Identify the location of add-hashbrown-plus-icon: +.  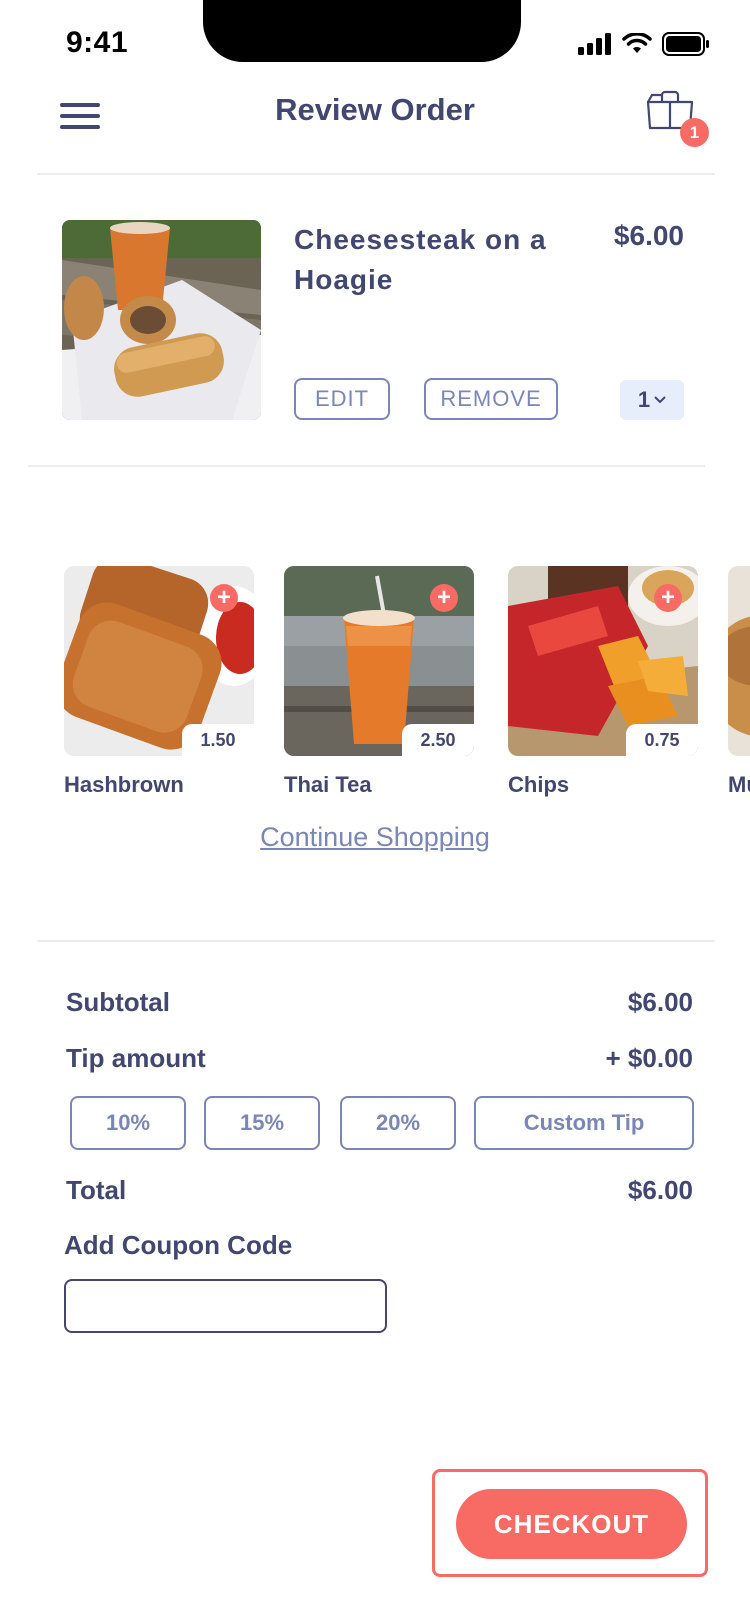
(224, 598).